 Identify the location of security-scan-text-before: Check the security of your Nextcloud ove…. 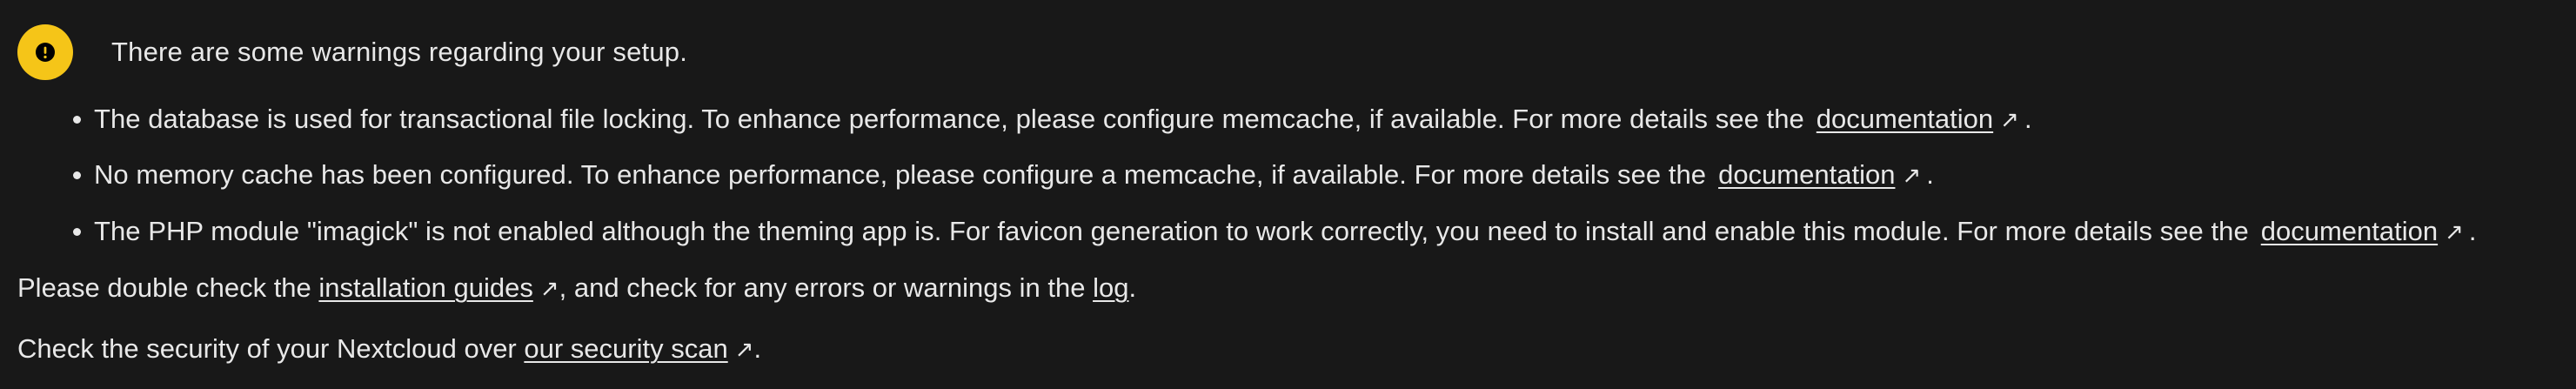
(271, 349).